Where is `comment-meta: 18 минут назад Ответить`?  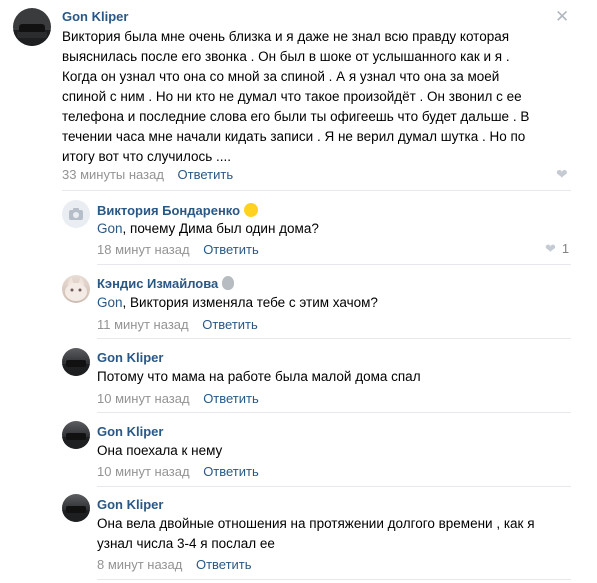
comment-meta: 18 минут назад Ответить is located at coordinates (178, 249).